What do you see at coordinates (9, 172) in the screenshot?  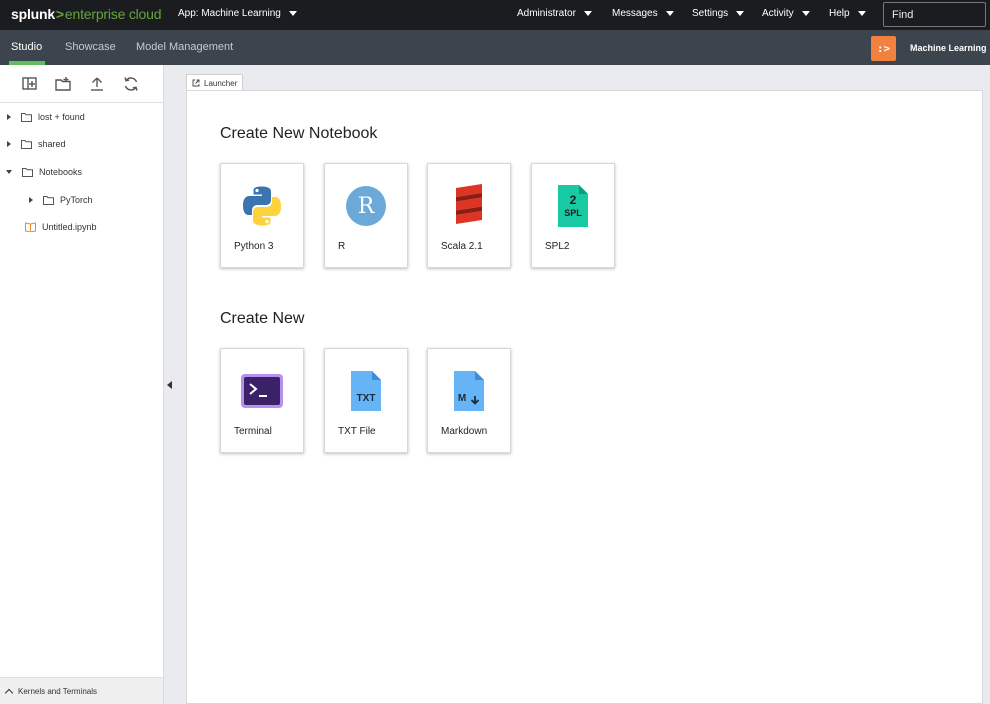 I see `collapse-arrow-icon` at bounding box center [9, 172].